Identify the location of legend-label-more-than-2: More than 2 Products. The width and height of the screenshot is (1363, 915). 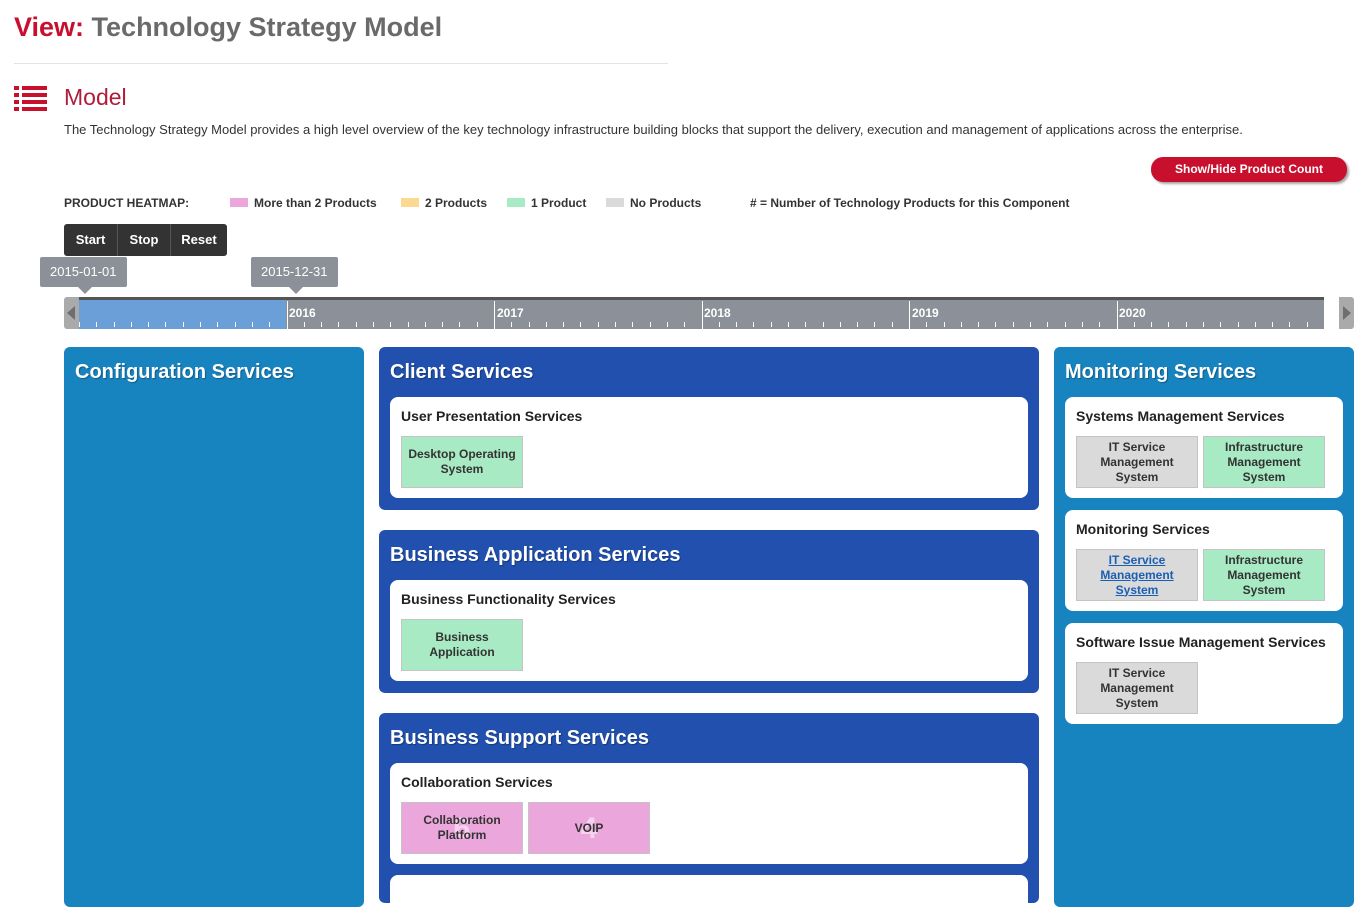
(315, 203).